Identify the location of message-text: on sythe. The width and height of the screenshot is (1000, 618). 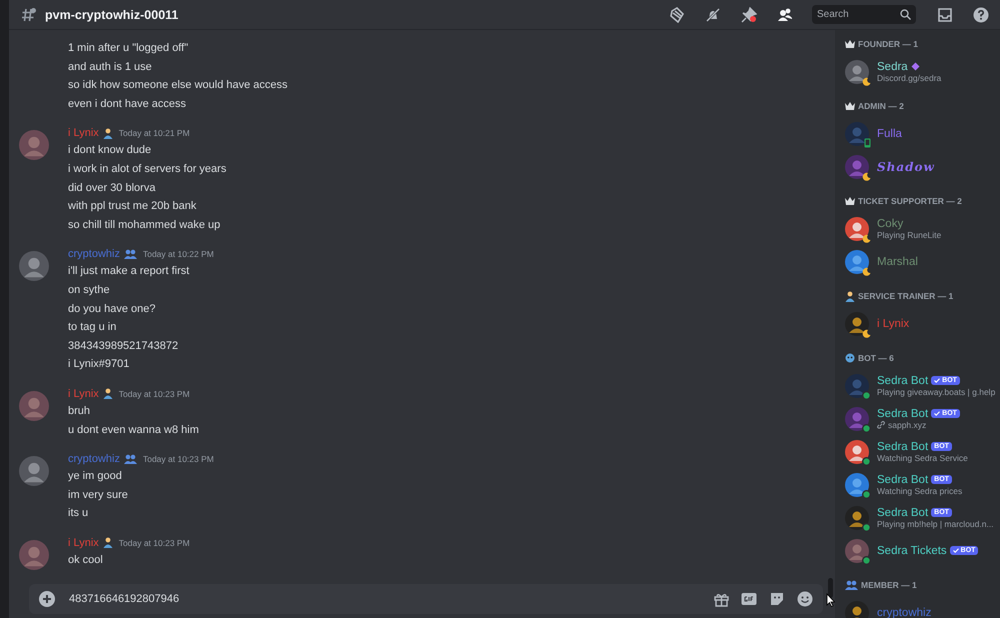
(89, 290).